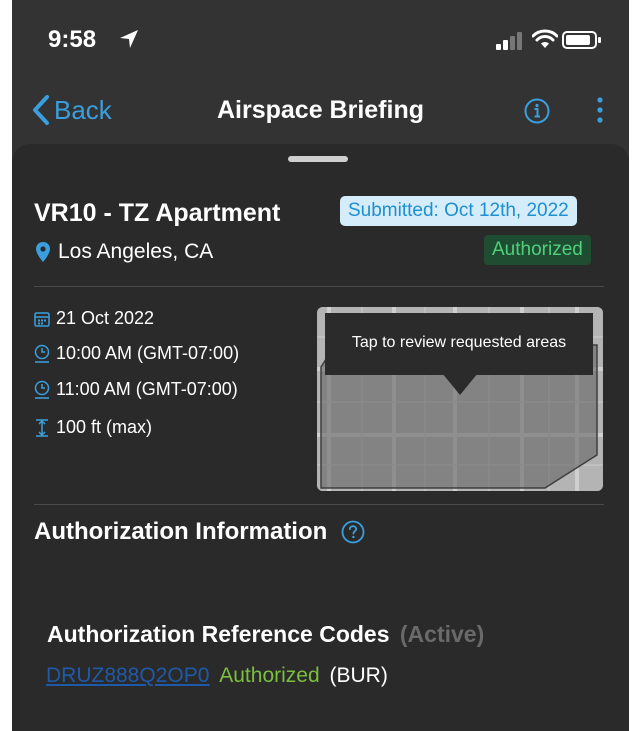 The image size is (638, 731). Describe the element at coordinates (509, 41) in the screenshot. I see `signal-icon` at that location.